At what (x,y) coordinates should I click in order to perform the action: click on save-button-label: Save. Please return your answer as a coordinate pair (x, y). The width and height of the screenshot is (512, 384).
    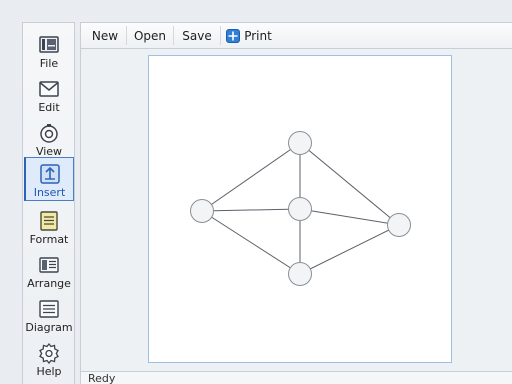
    Looking at the image, I should click on (197, 35).